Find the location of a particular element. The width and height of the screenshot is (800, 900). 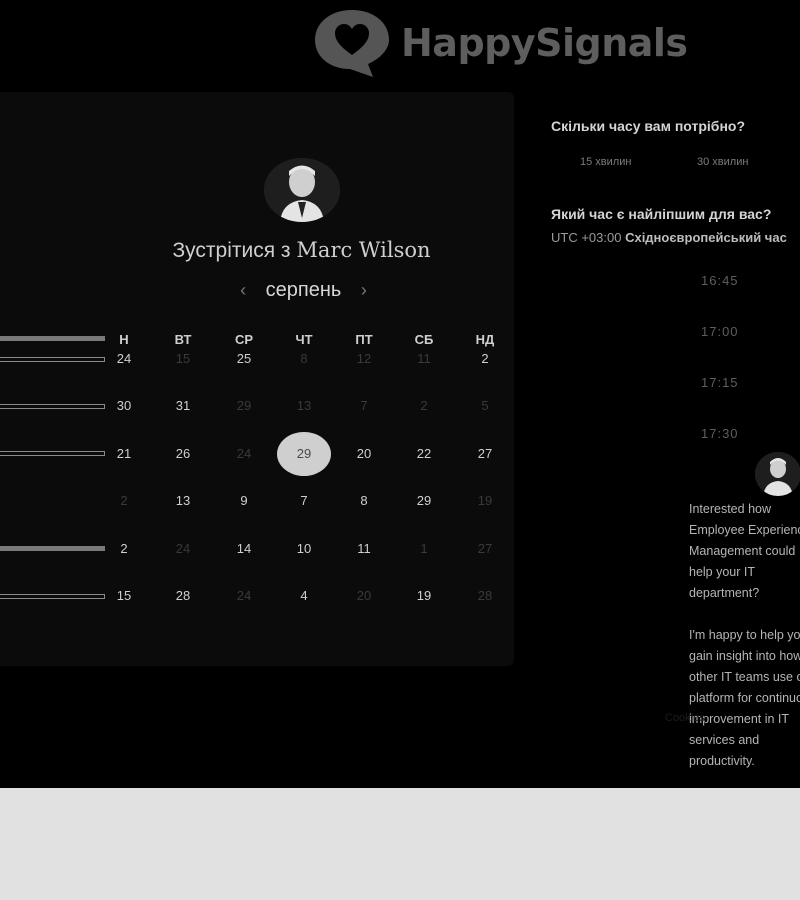

host-avatar is located at coordinates (302, 190).